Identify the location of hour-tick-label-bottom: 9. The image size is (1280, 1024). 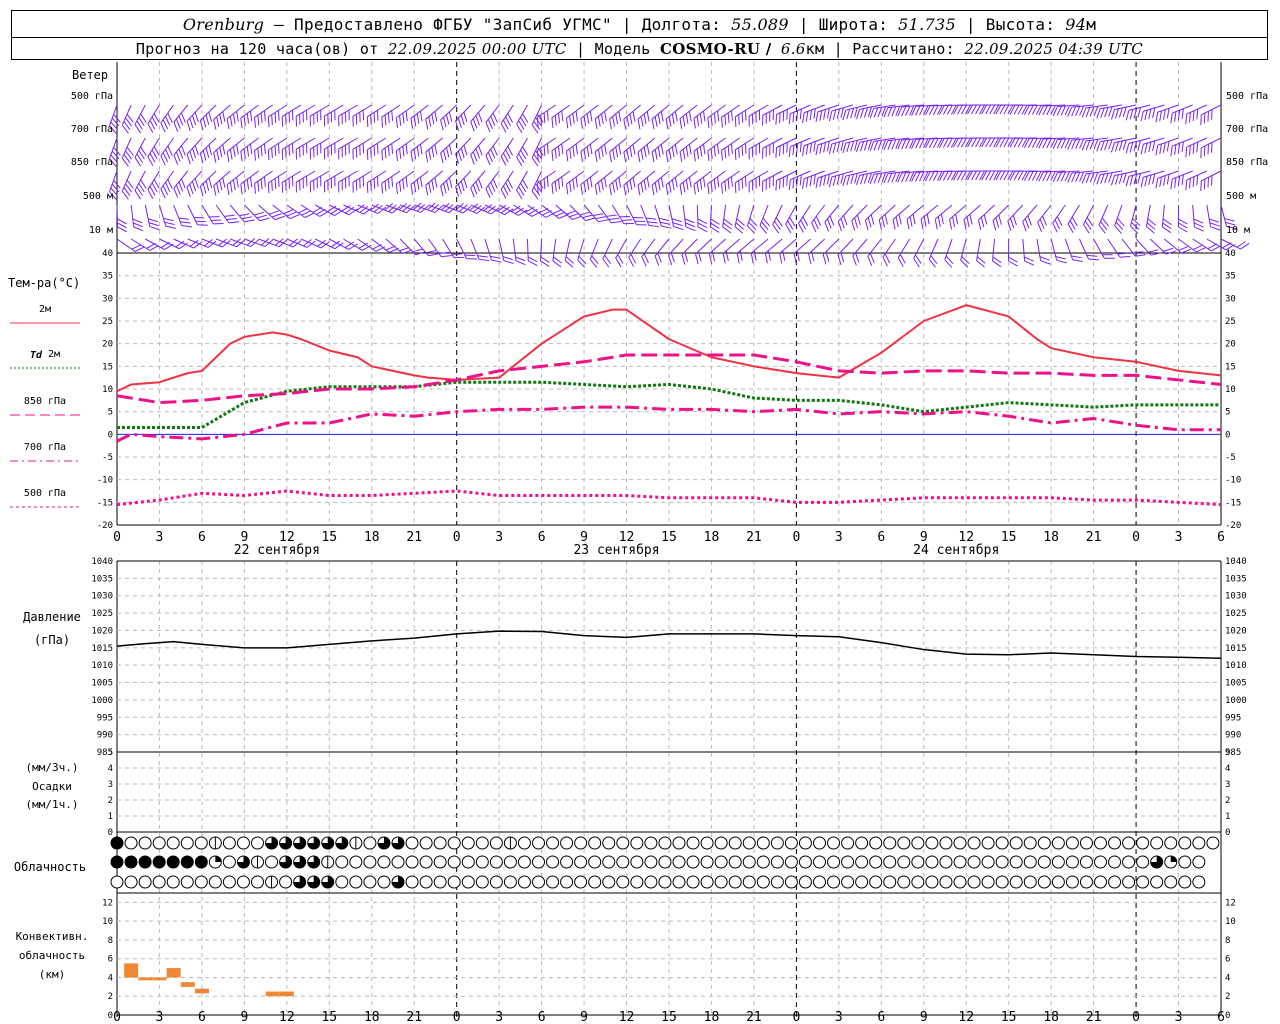
(244, 1017).